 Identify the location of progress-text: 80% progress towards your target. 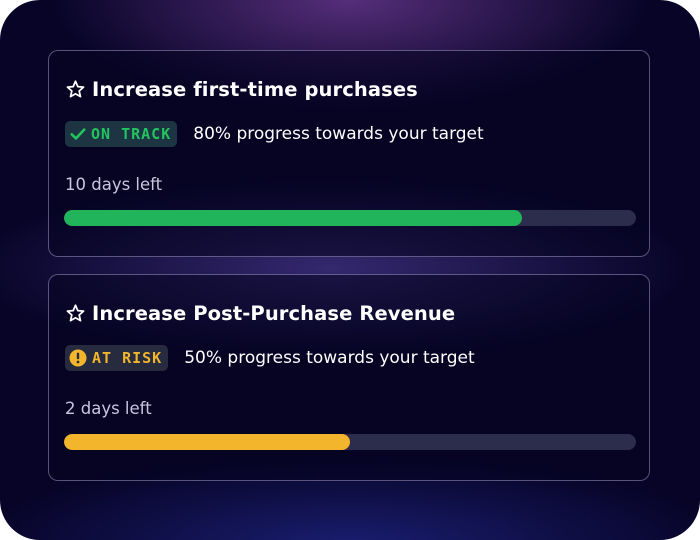
(338, 134).